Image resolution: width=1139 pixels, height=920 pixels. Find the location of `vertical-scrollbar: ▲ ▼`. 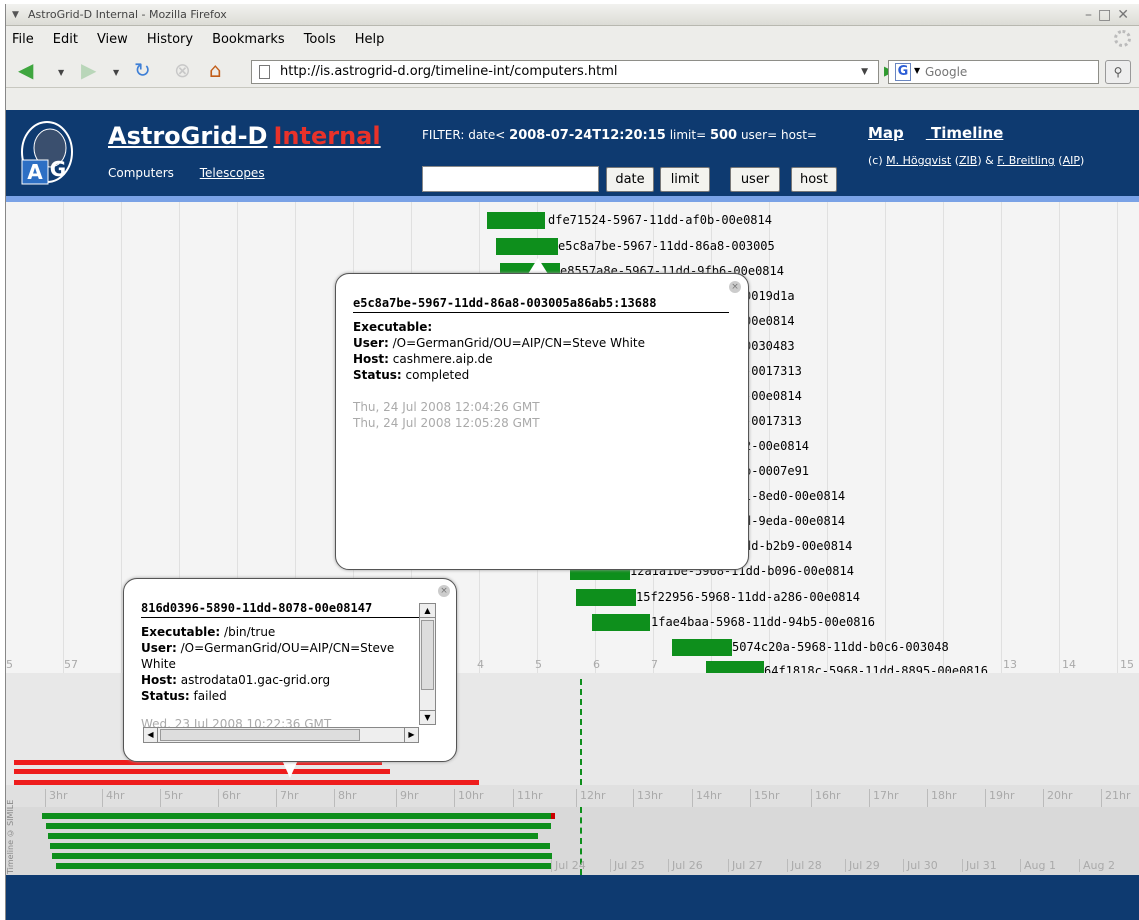

vertical-scrollbar: ▲ ▼ is located at coordinates (427, 664).